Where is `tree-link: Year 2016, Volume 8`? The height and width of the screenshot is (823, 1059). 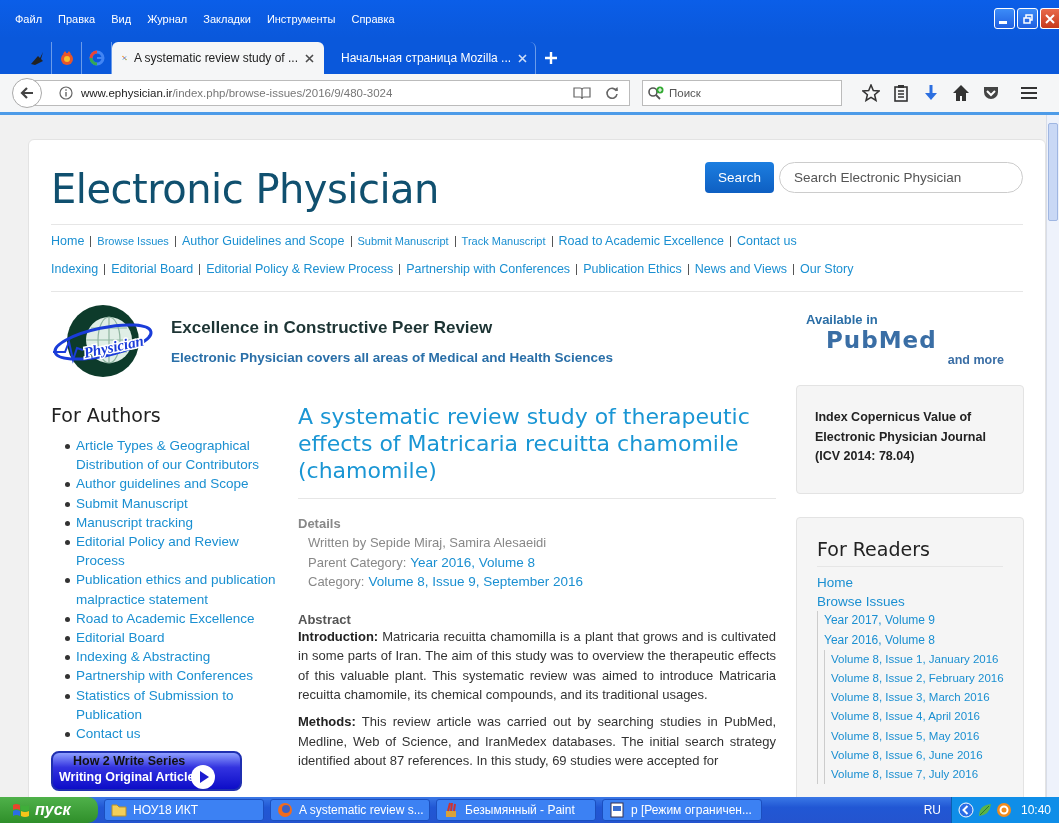 tree-link: Year 2016, Volume 8 is located at coordinates (879, 640).